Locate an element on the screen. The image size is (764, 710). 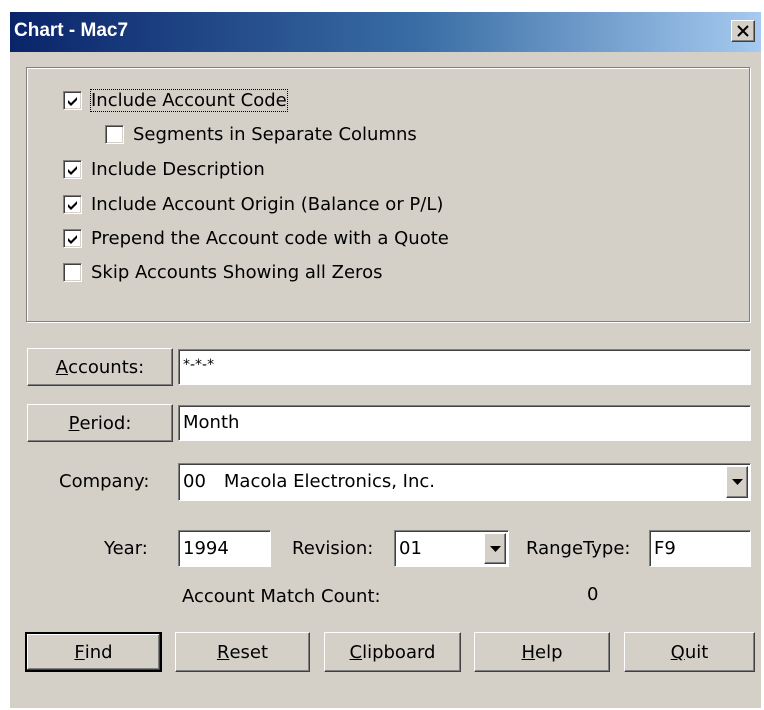
skip-zeros-checkbox is located at coordinates (72, 272).